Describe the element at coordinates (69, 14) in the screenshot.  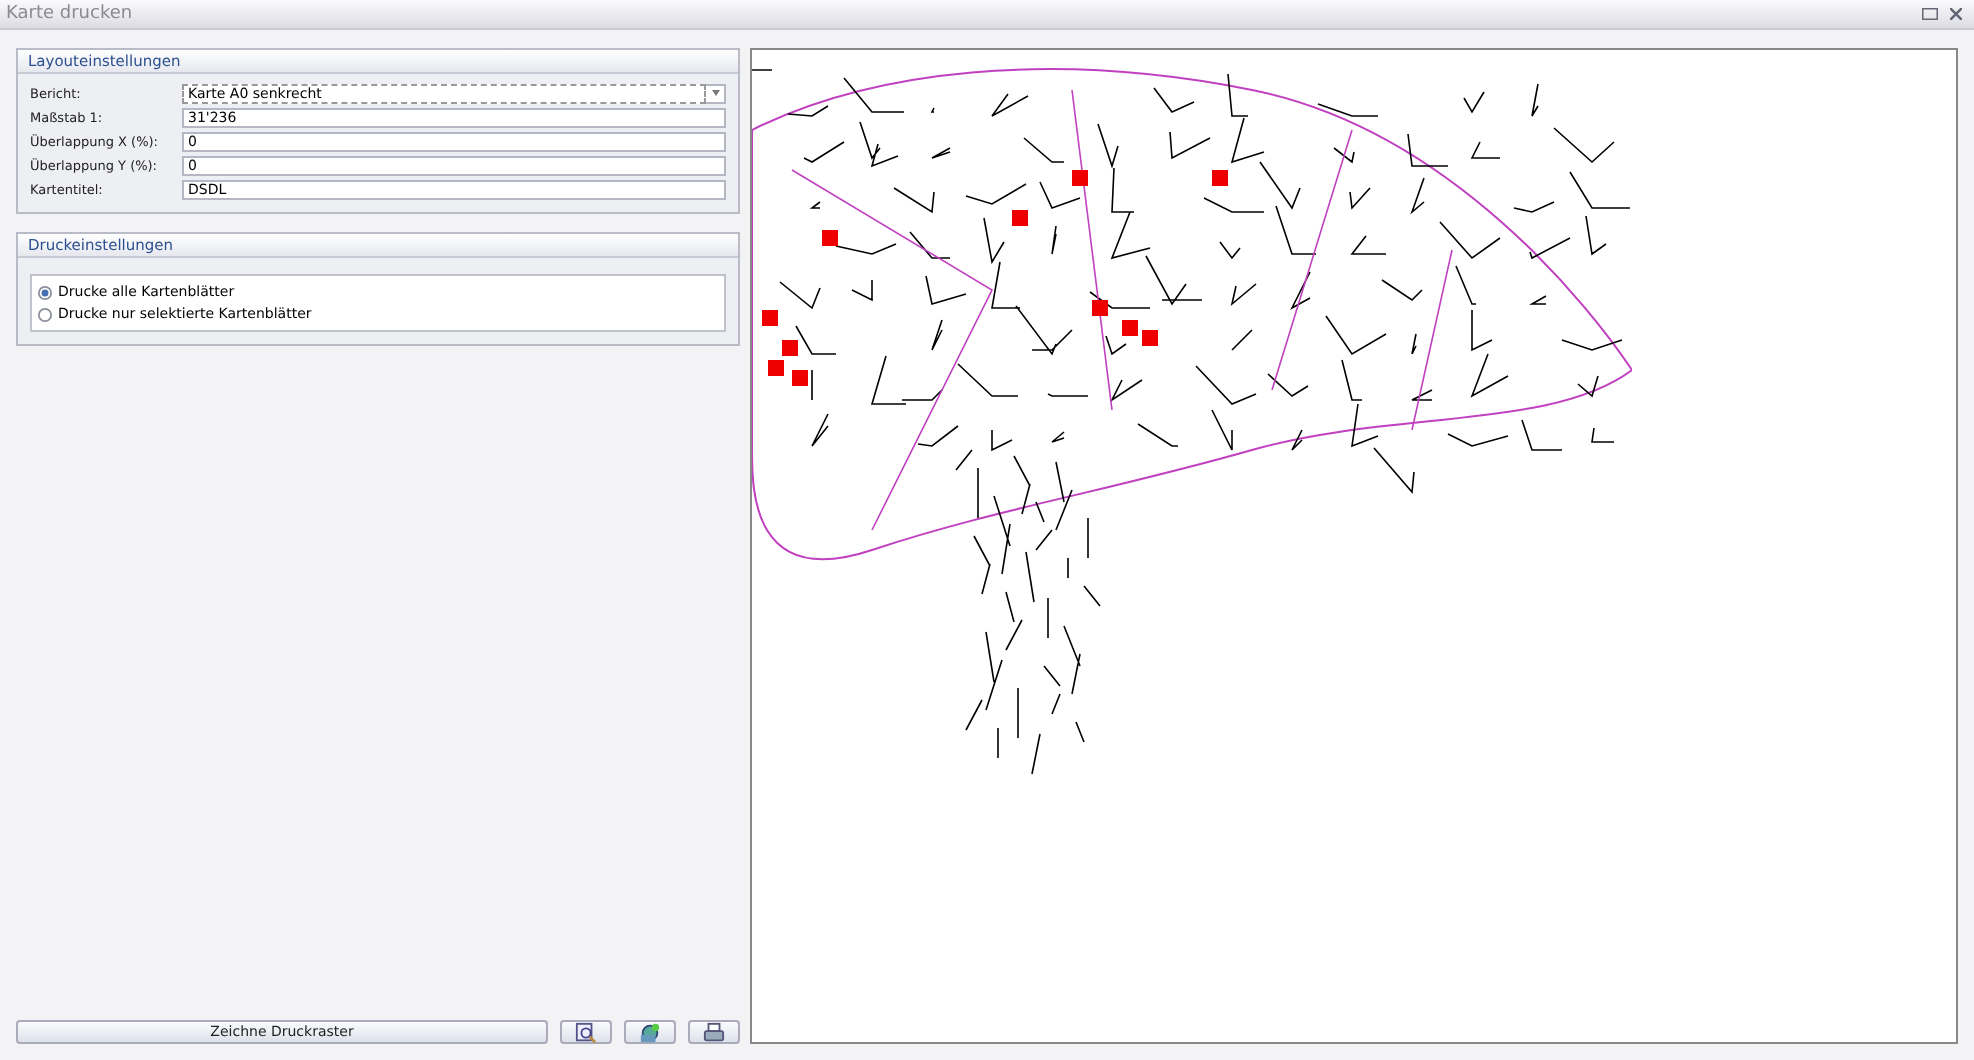
I see `window-title: Karte drucken` at that location.